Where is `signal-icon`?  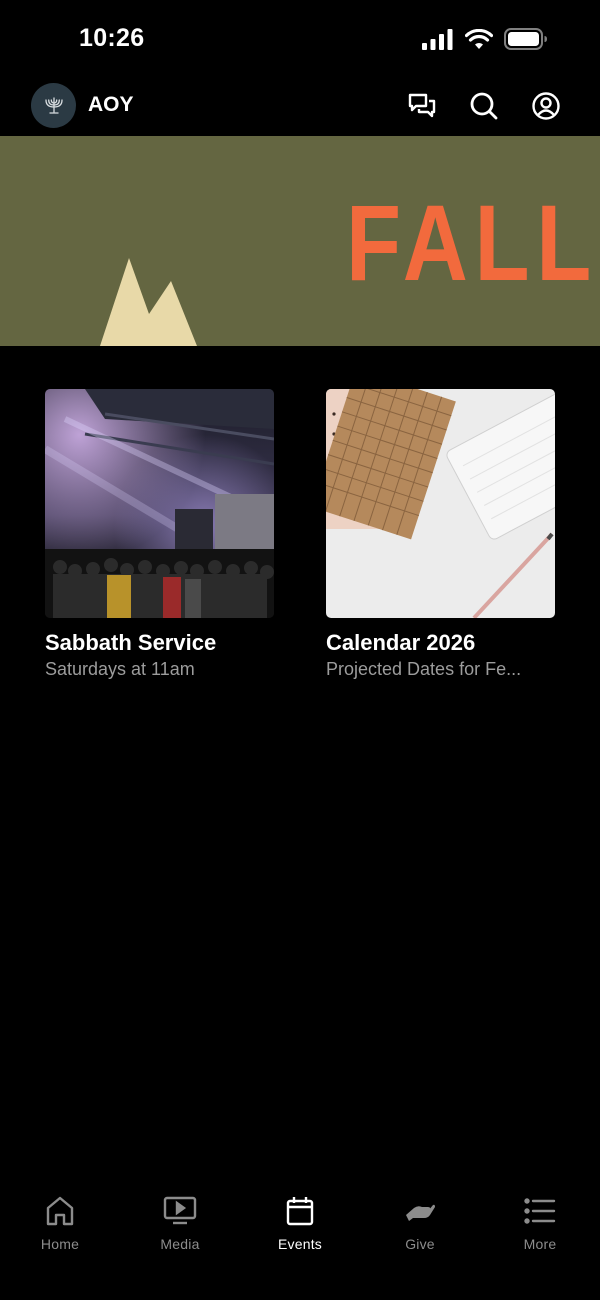 signal-icon is located at coordinates (437, 39).